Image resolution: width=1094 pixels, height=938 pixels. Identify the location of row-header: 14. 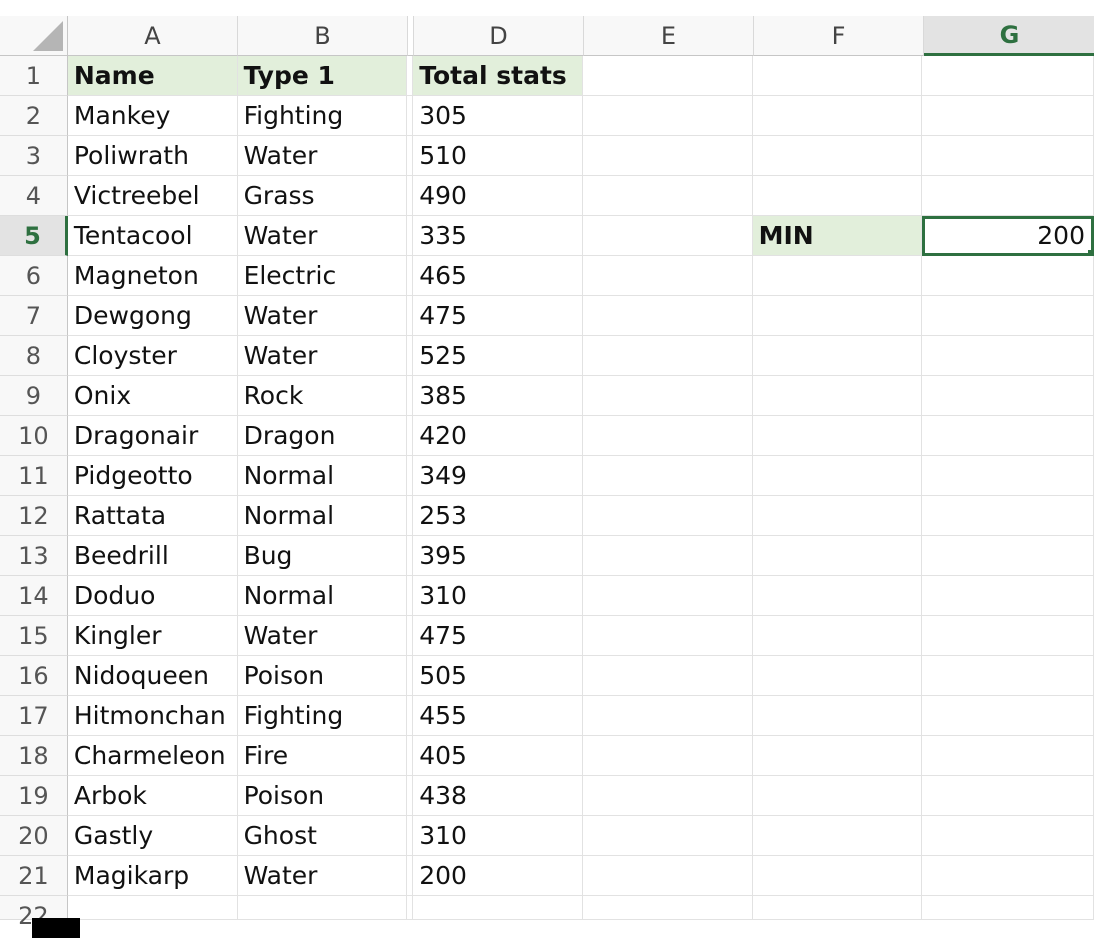
(34, 596).